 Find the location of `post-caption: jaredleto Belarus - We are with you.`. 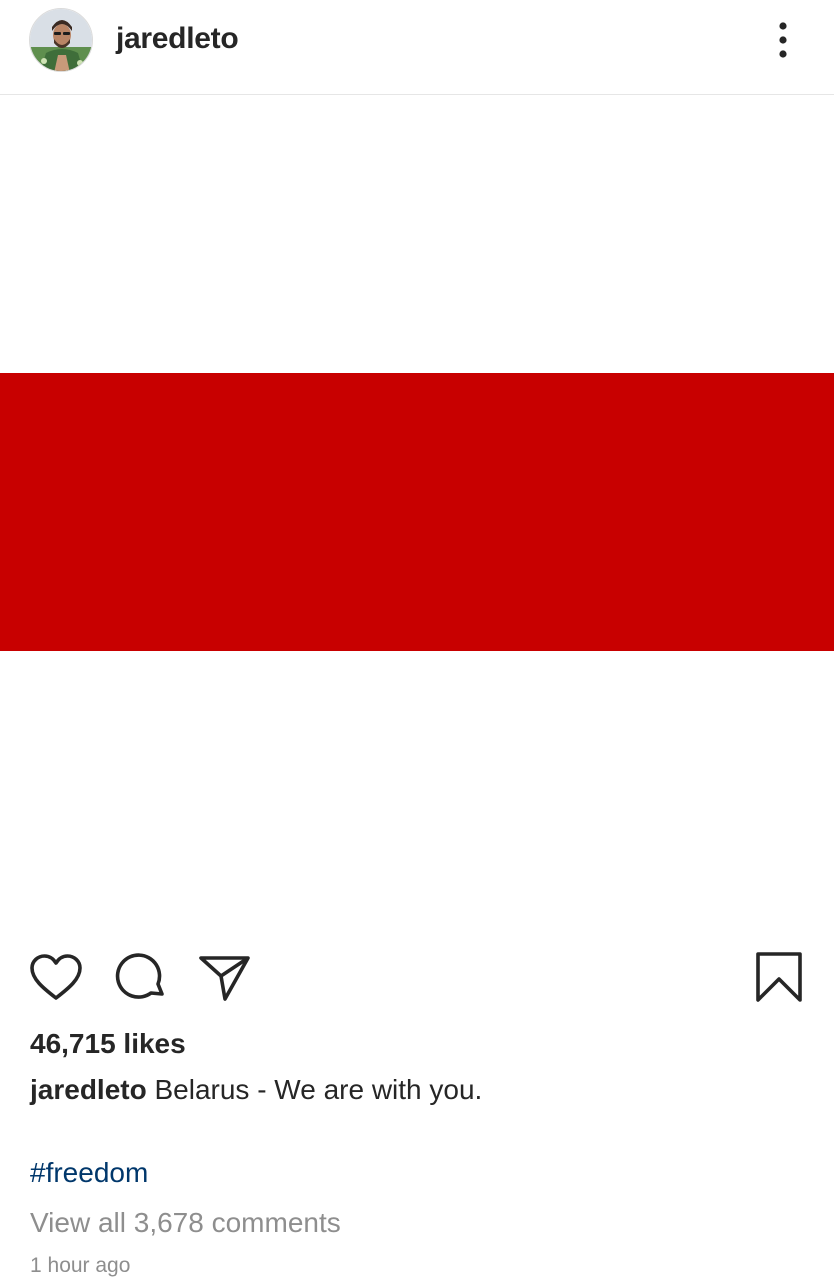

post-caption: jaredleto Belarus - We are with you. is located at coordinates (256, 1090).